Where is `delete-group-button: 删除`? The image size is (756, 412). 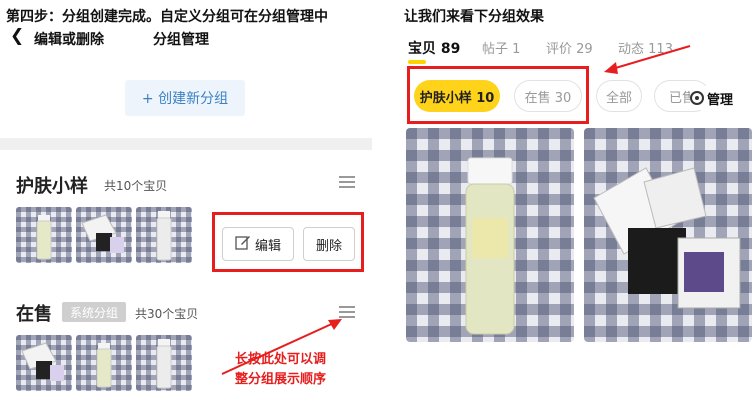
delete-group-button: 删除 is located at coordinates (329, 244).